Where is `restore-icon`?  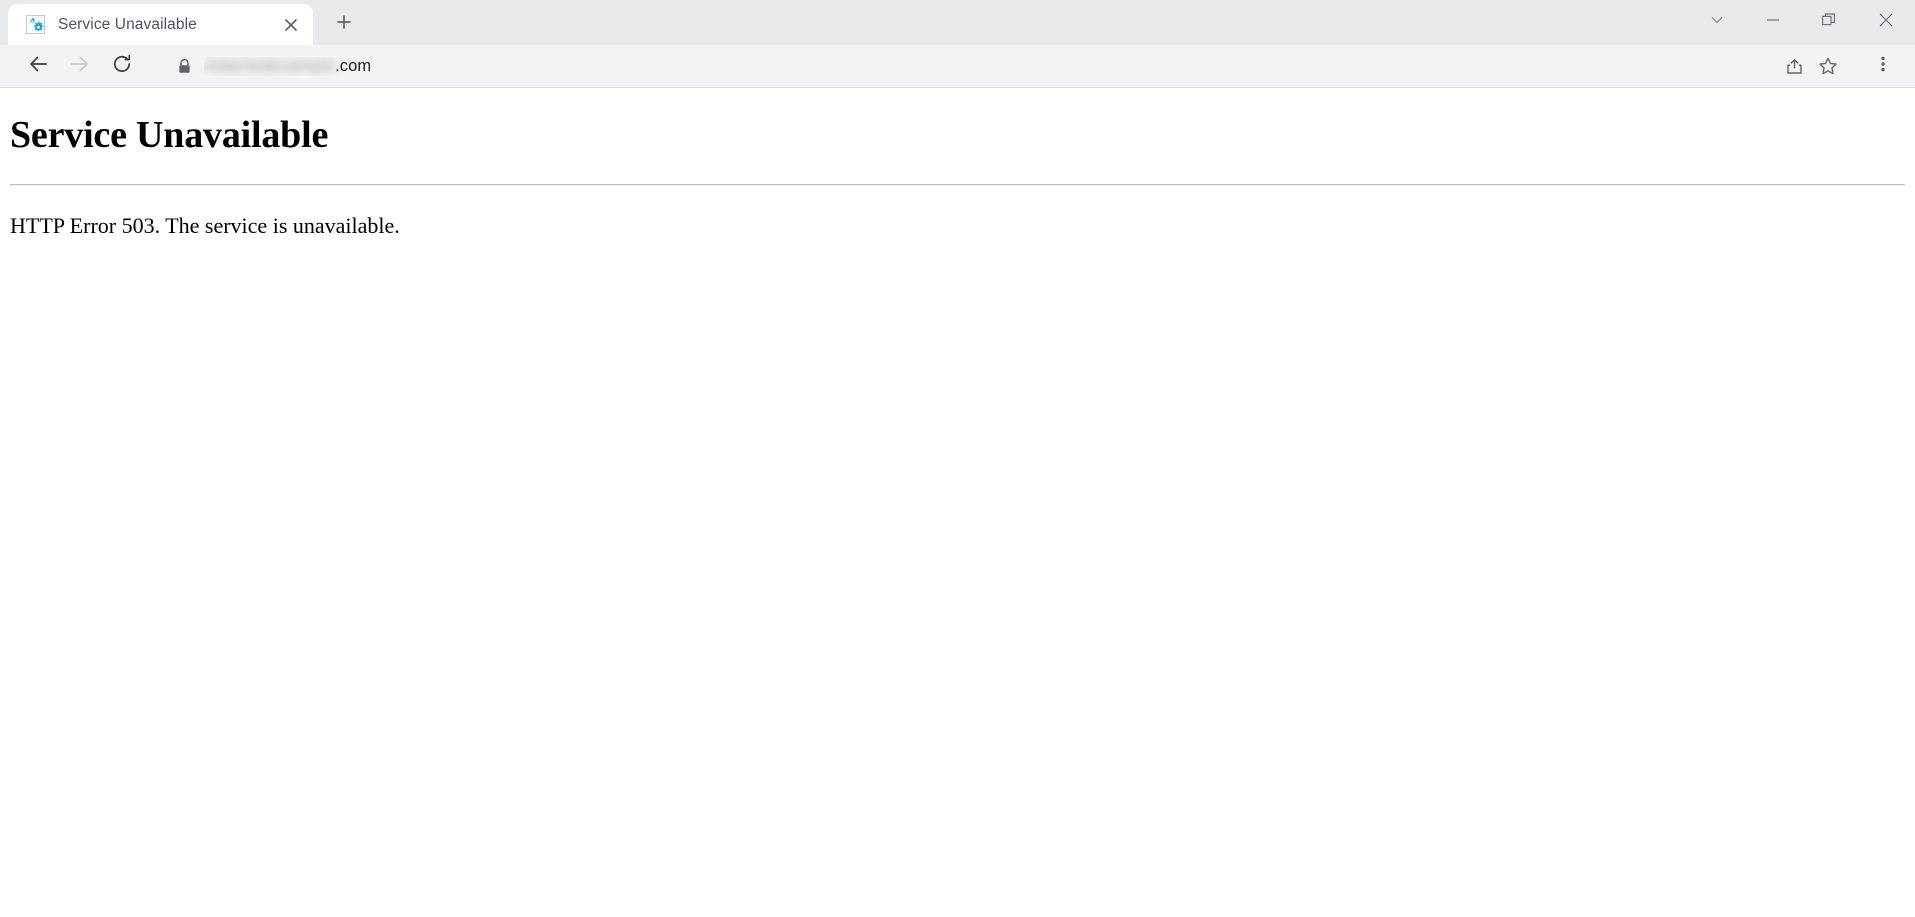 restore-icon is located at coordinates (1829, 22).